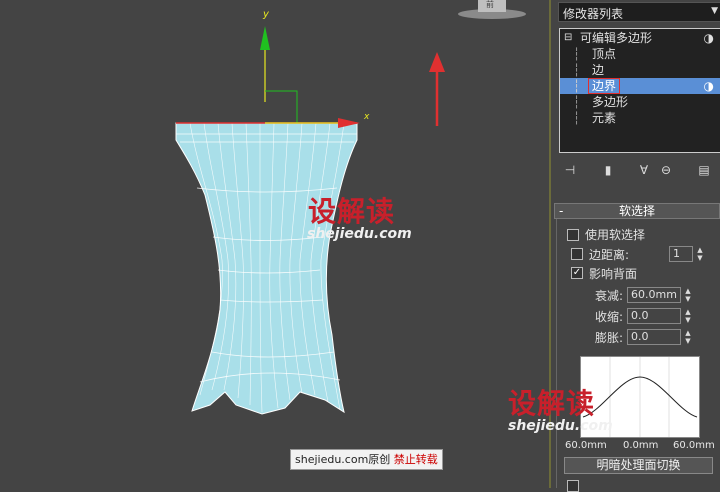 The image size is (720, 492). I want to click on curve-left-label: 60.0mm, so click(586, 445).